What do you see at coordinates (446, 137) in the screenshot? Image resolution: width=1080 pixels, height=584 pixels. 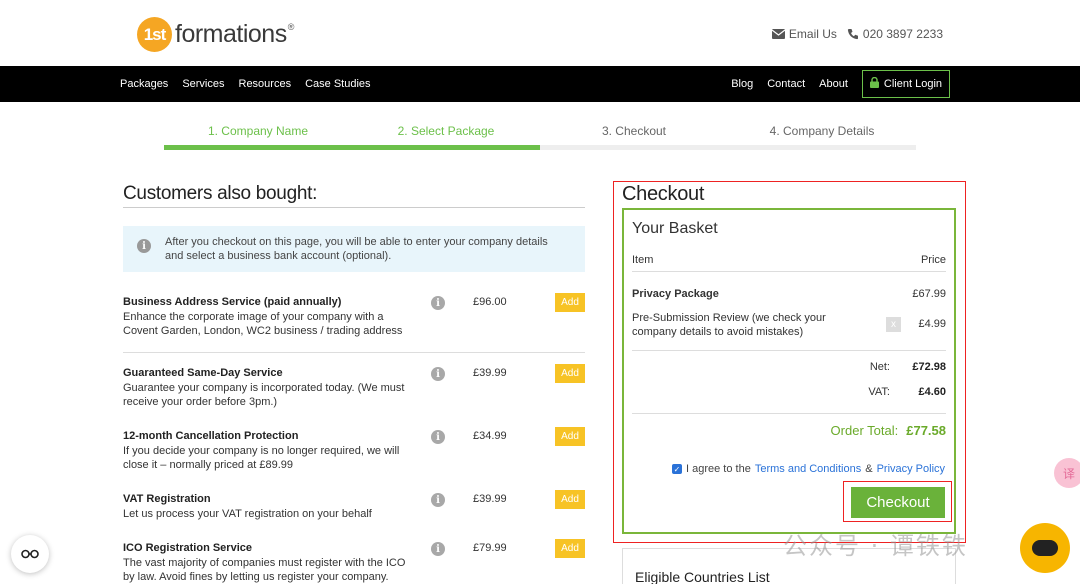 I see `step-select-package: 2. Select Package` at bounding box center [446, 137].